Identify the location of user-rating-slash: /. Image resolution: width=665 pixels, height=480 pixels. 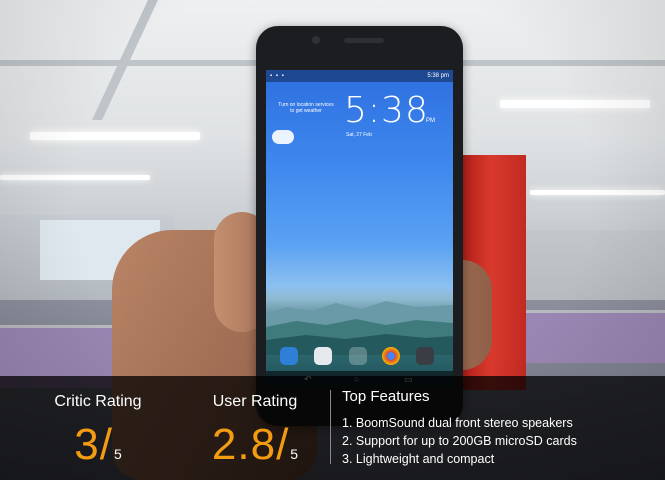
(282, 444).